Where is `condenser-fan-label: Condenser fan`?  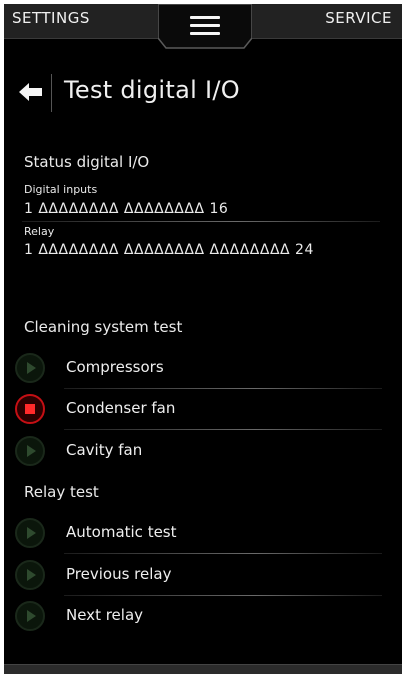
condenser-fan-label: Condenser fan is located at coordinates (121, 408).